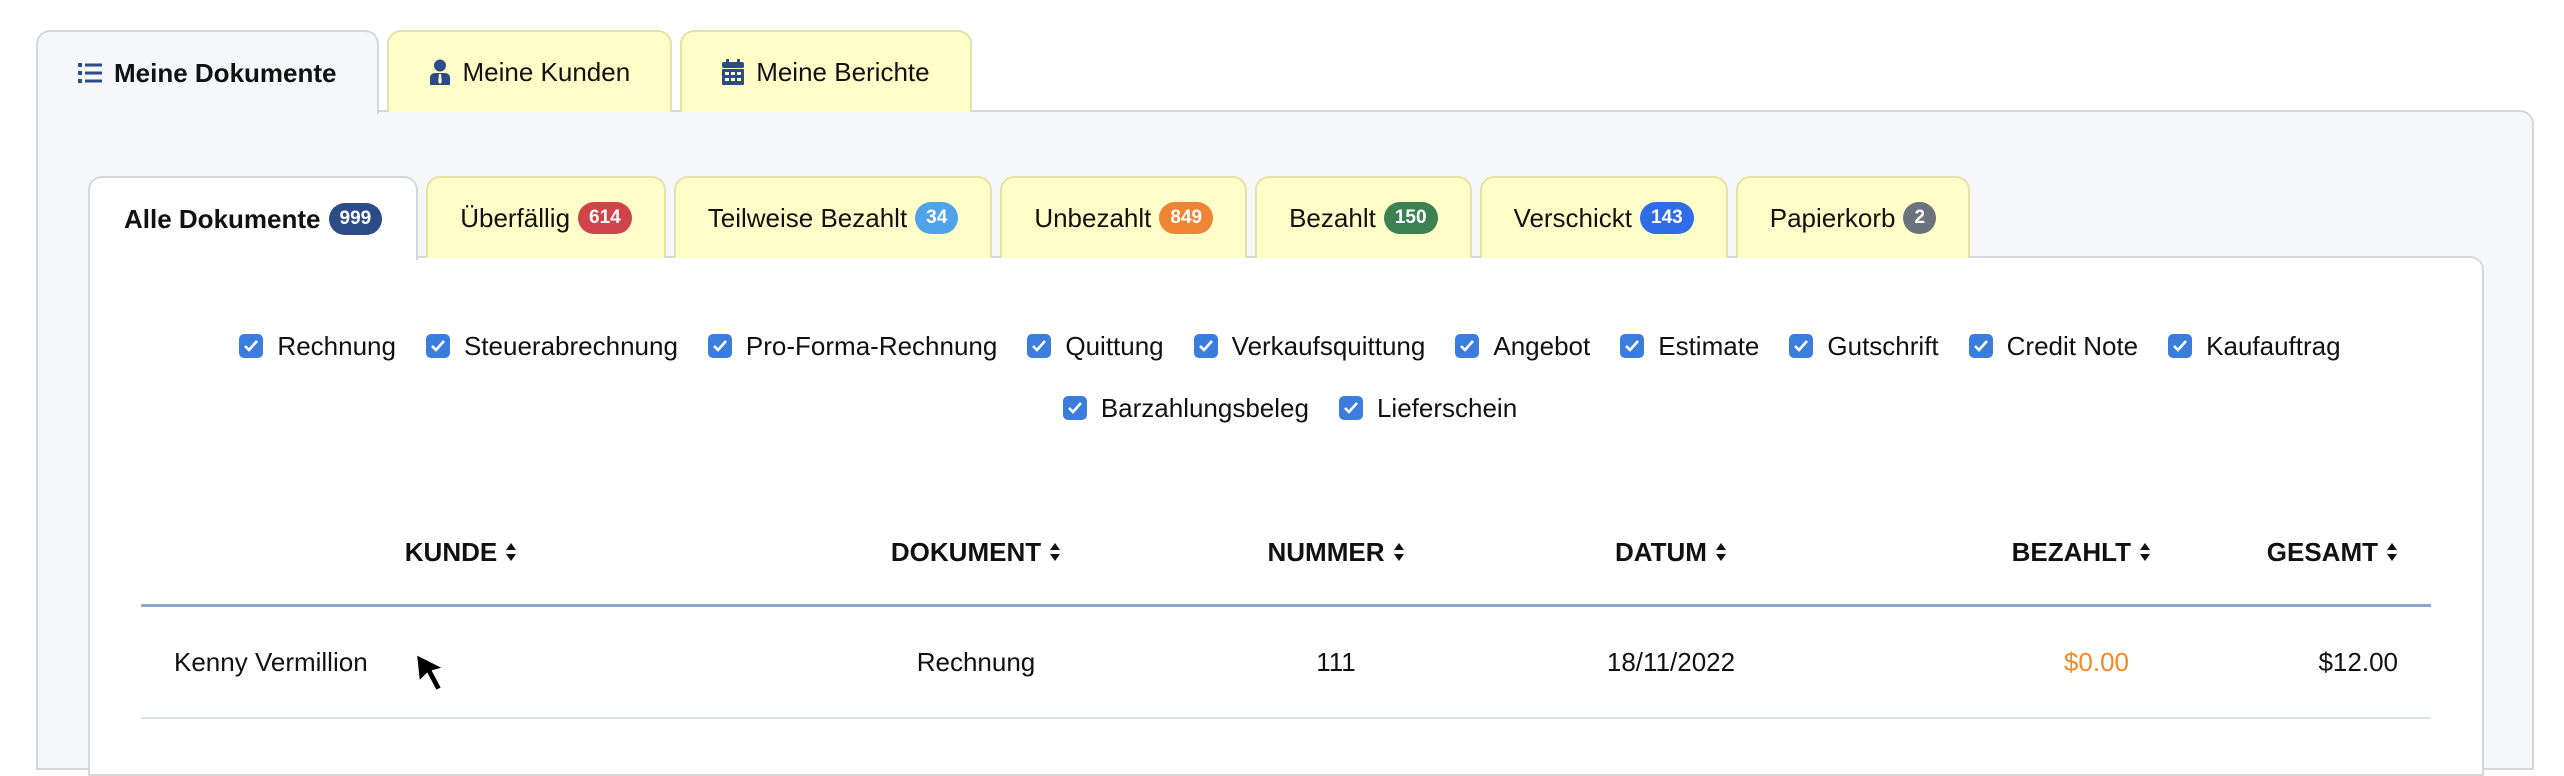 Image resolution: width=2564 pixels, height=776 pixels. Describe the element at coordinates (1093, 217) in the screenshot. I see `tab-label: Unbezahlt` at that location.